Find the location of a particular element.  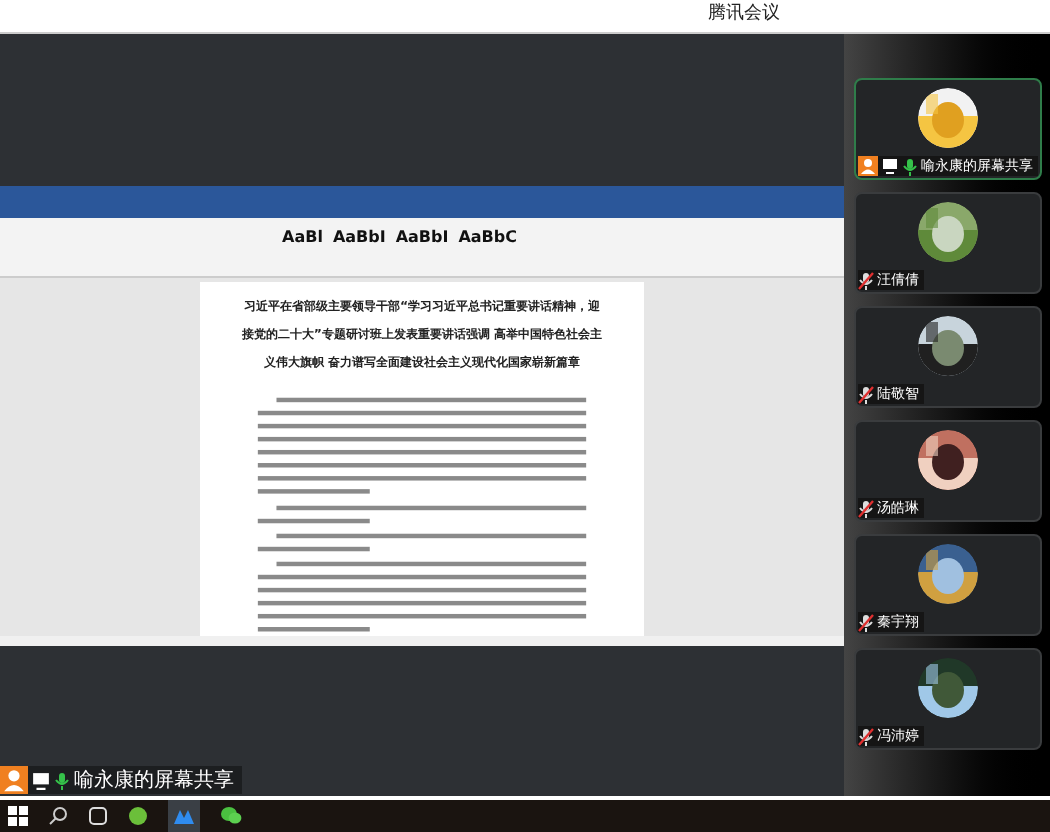

app-icon is located at coordinates (138, 816).